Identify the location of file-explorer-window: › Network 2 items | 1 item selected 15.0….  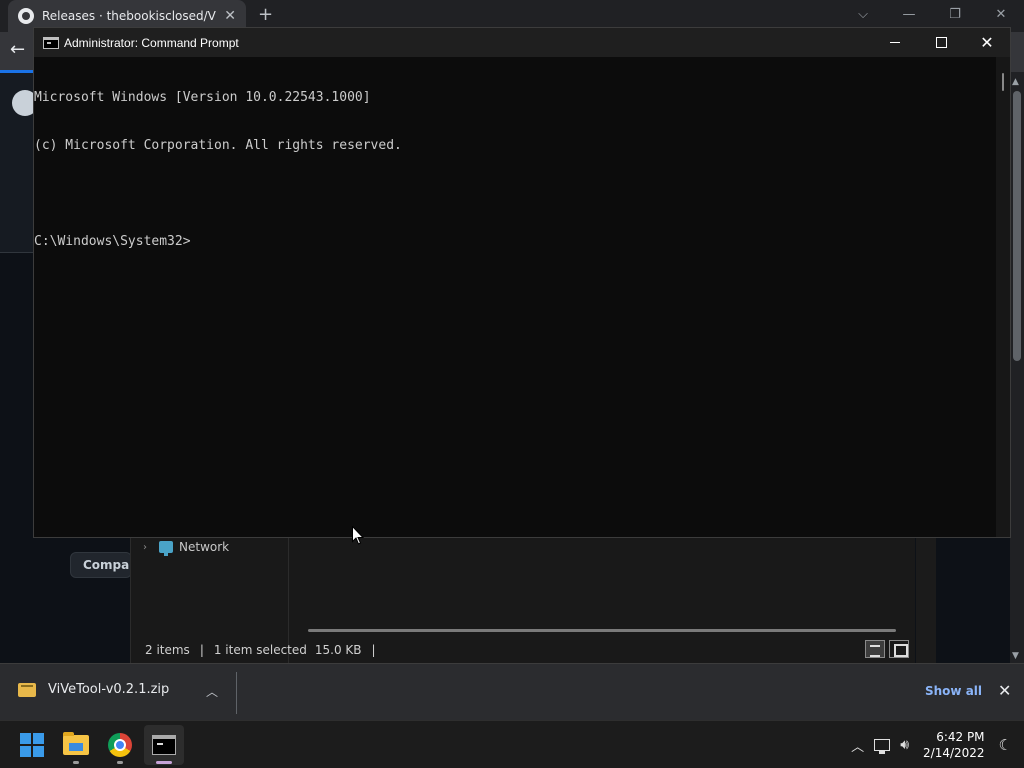
(533, 599).